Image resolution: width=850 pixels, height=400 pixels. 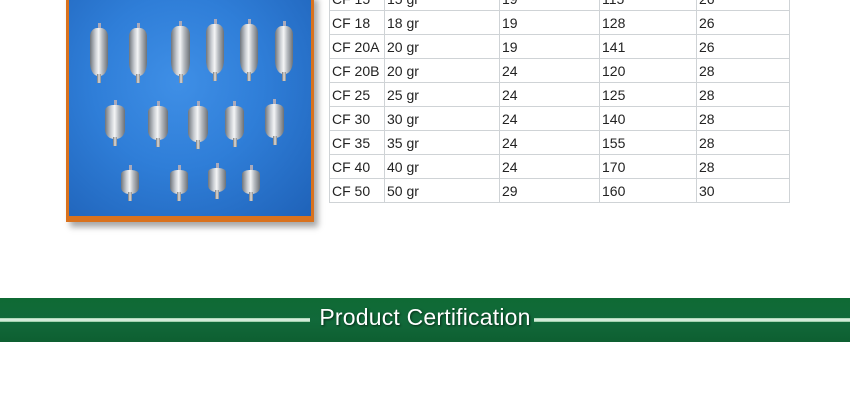 What do you see at coordinates (357, 118) in the screenshot?
I see `table-cell-model: CF 30` at bounding box center [357, 118].